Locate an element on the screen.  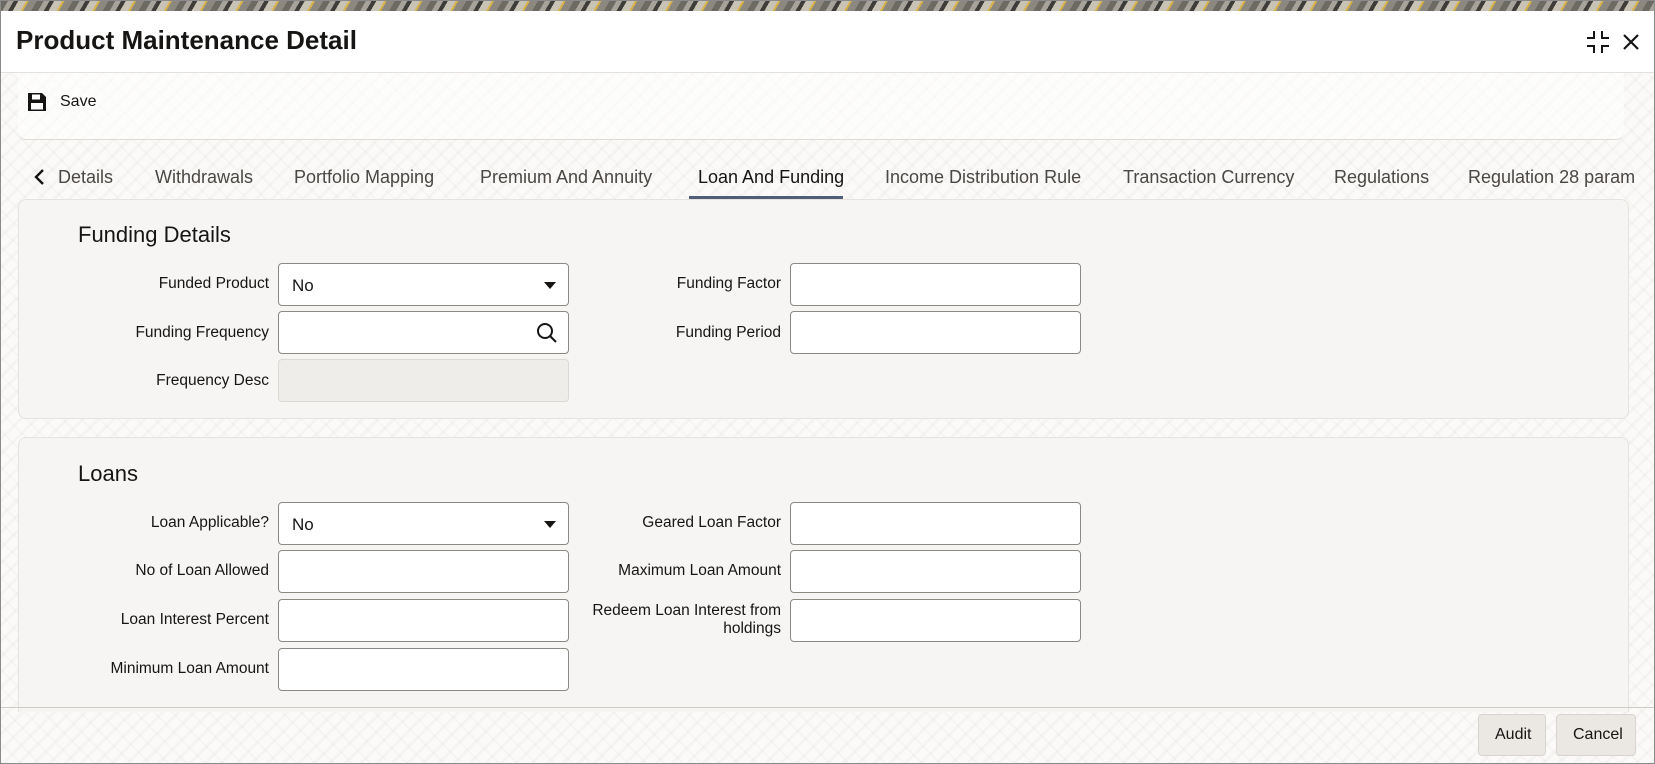
tab-loan-and-funding: Loan And Funding is located at coordinates (771, 177).